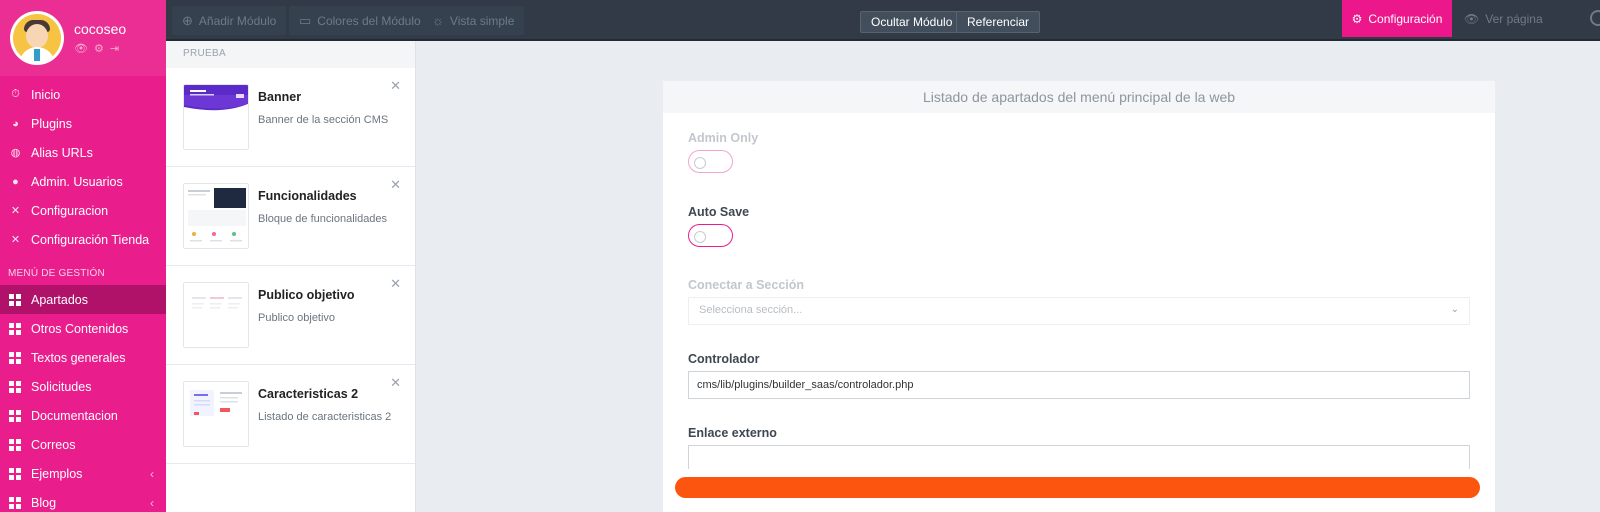 The height and width of the screenshot is (512, 1600). What do you see at coordinates (360, 20) in the screenshot?
I see `module-colors-button: ▭ Colores del Módulo` at bounding box center [360, 20].